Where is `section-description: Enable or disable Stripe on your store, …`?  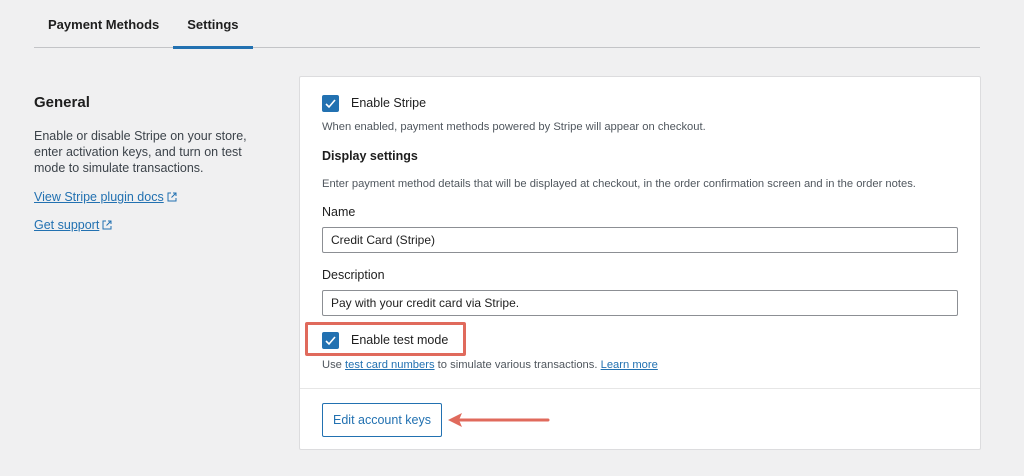
section-description: Enable or disable Stripe on your store, … is located at coordinates (140, 152).